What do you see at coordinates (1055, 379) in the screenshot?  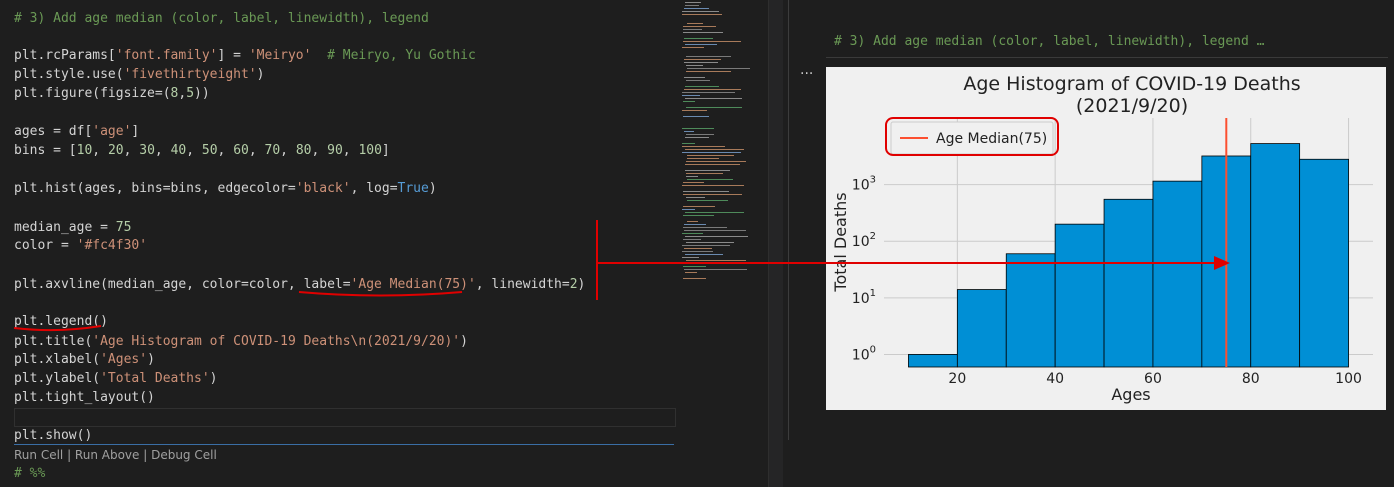 I see `x-tick-label: 40` at bounding box center [1055, 379].